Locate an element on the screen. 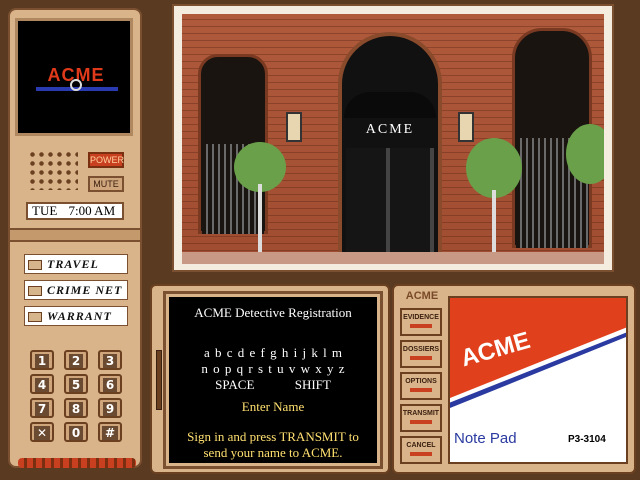  key-9-label: 9 is located at coordinates (110, 409).